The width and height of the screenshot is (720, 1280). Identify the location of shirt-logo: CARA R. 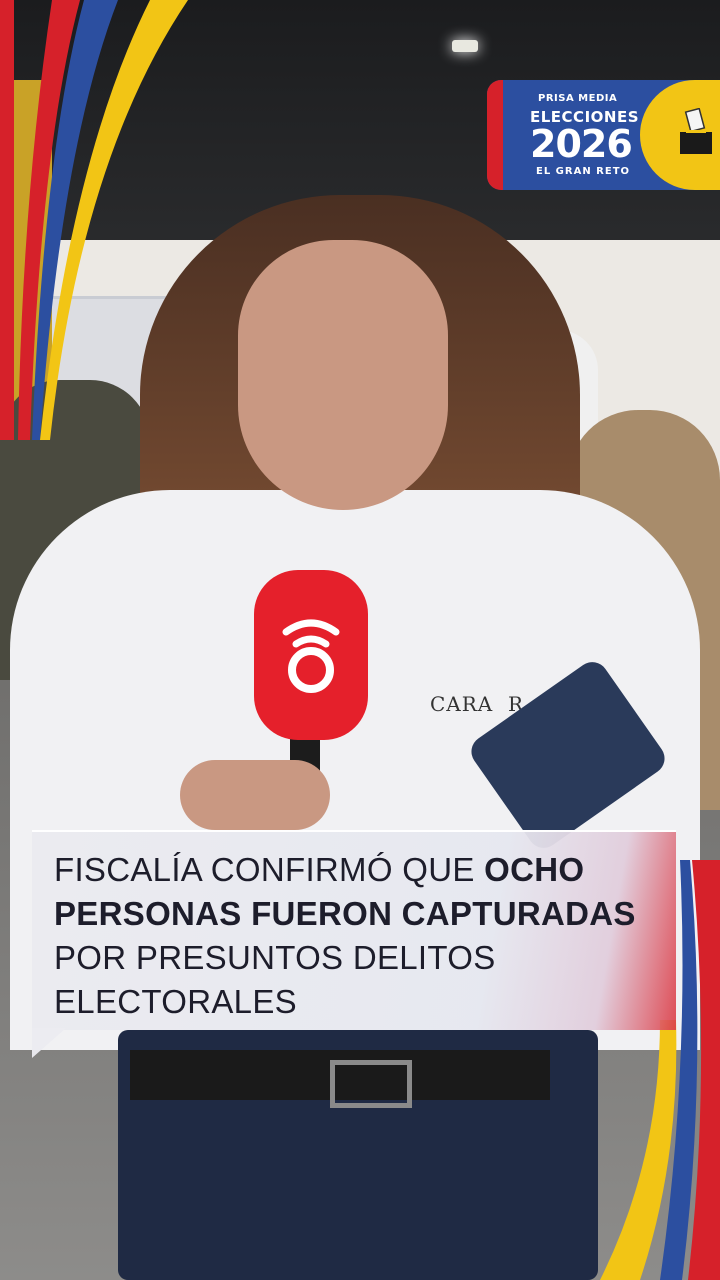
(477, 704).